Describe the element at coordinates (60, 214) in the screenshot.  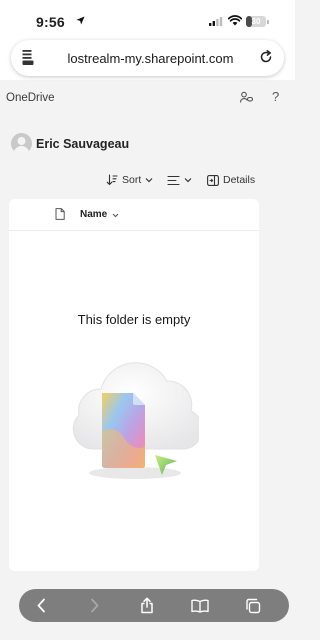
I see `file-type-icon` at that location.